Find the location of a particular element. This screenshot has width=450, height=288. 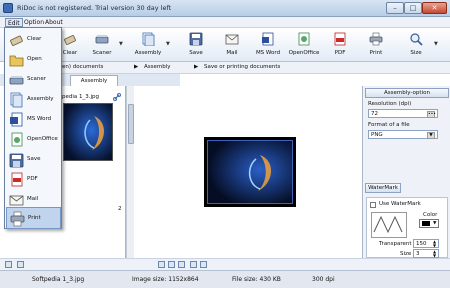

view-list-icon is located at coordinates (20, 264).